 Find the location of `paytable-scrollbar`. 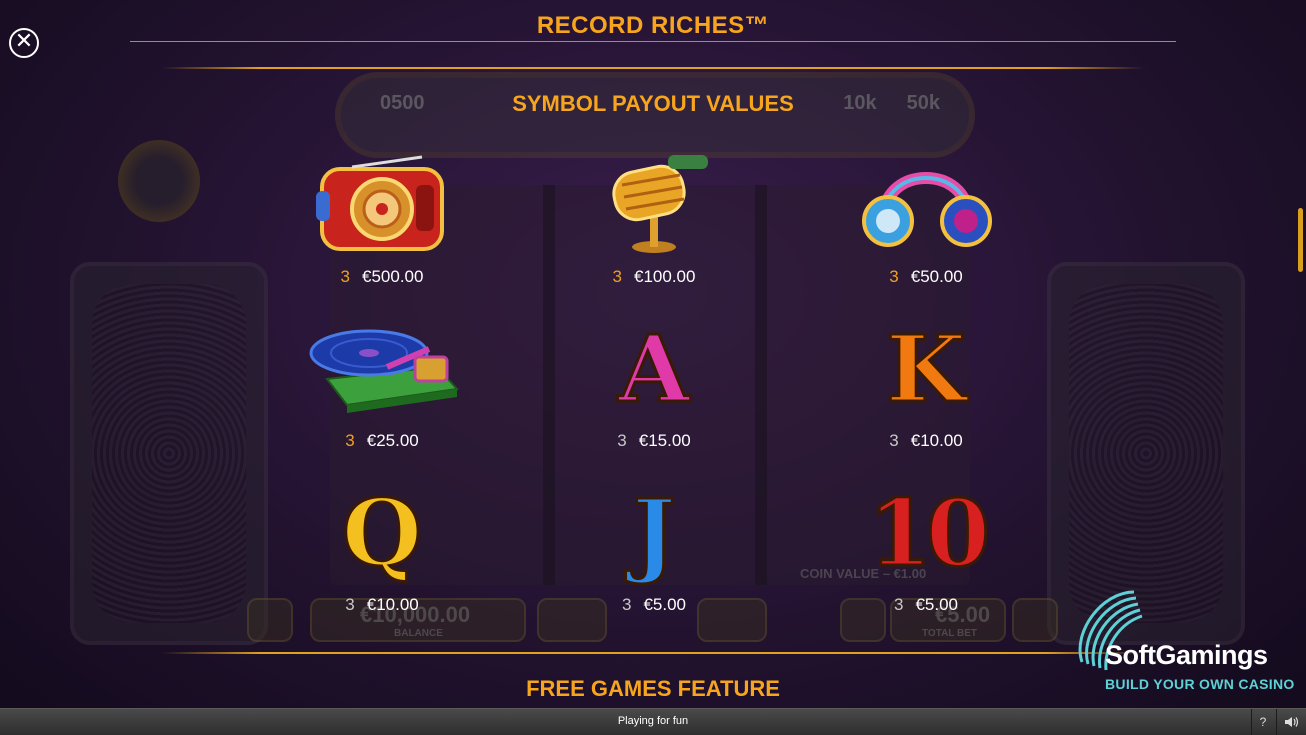

paytable-scrollbar is located at coordinates (1300, 240).